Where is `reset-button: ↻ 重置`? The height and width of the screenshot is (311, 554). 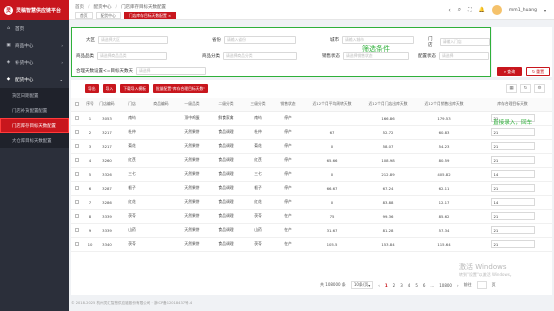 reset-button: ↻ 重置 is located at coordinates (538, 71).